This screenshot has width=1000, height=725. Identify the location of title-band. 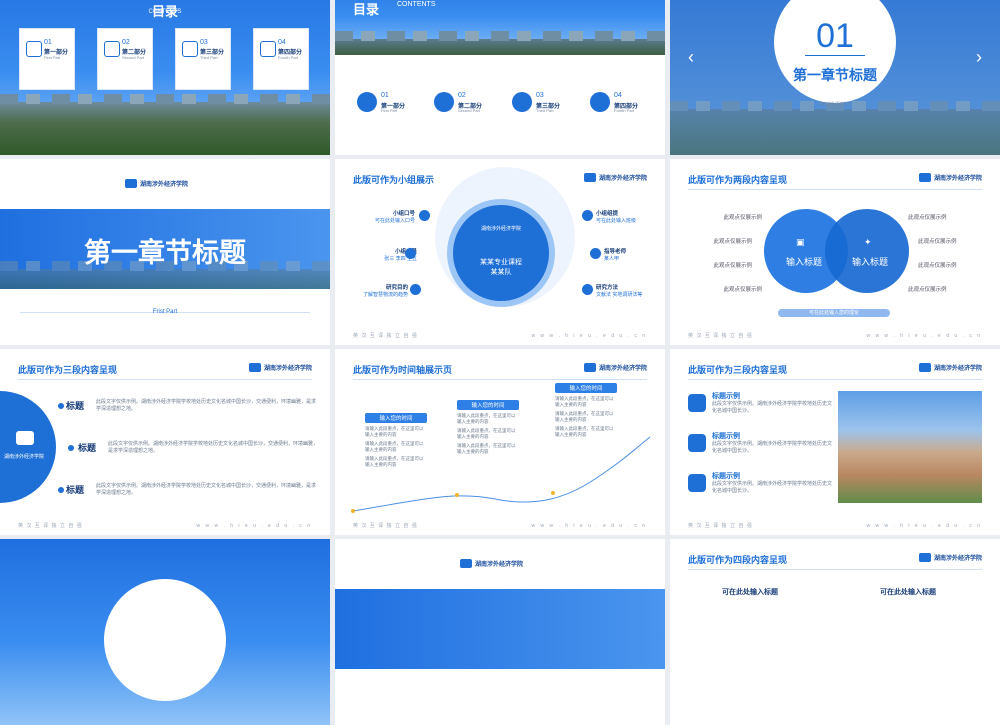
(500, 629).